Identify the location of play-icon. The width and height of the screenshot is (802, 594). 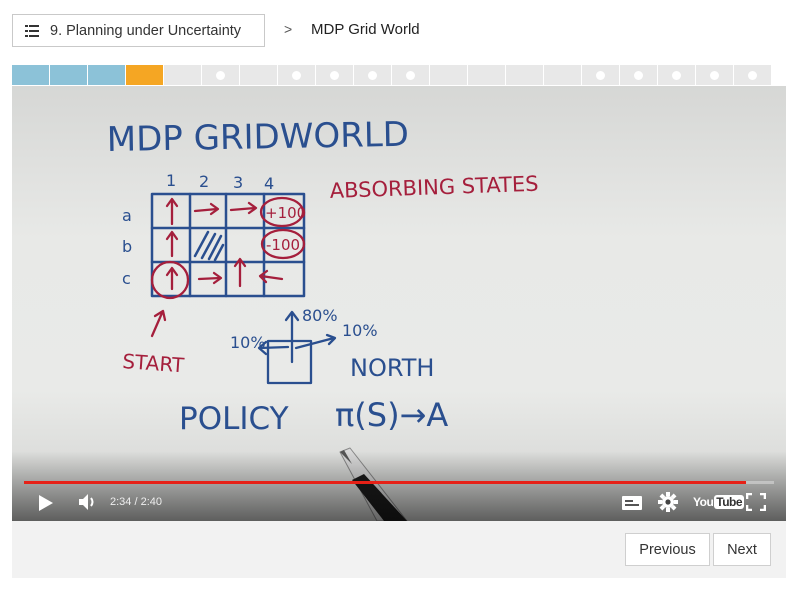
(46, 503).